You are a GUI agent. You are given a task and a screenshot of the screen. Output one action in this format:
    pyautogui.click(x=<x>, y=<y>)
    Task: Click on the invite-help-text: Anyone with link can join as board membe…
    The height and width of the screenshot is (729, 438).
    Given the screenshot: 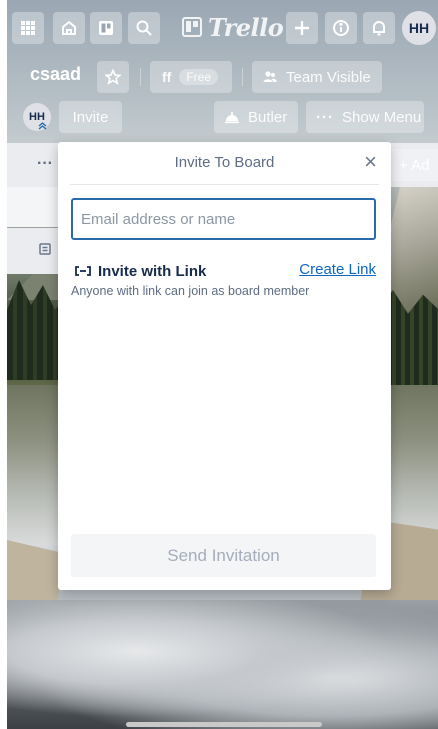 What is the action you would take?
    pyautogui.click(x=190, y=291)
    